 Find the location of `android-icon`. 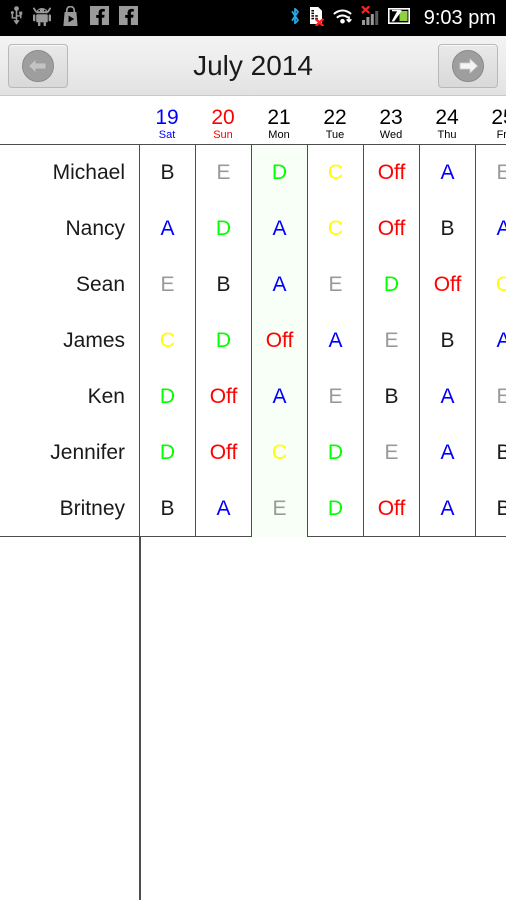

android-icon is located at coordinates (42, 18).